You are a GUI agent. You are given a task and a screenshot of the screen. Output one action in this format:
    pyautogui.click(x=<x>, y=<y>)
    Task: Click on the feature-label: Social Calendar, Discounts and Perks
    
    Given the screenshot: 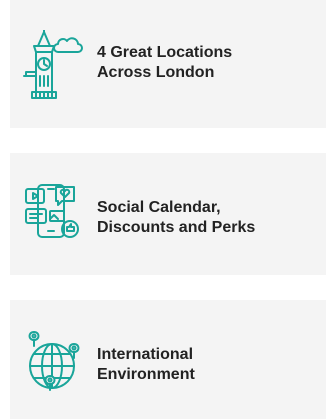 What is the action you would take?
    pyautogui.click(x=207, y=218)
    